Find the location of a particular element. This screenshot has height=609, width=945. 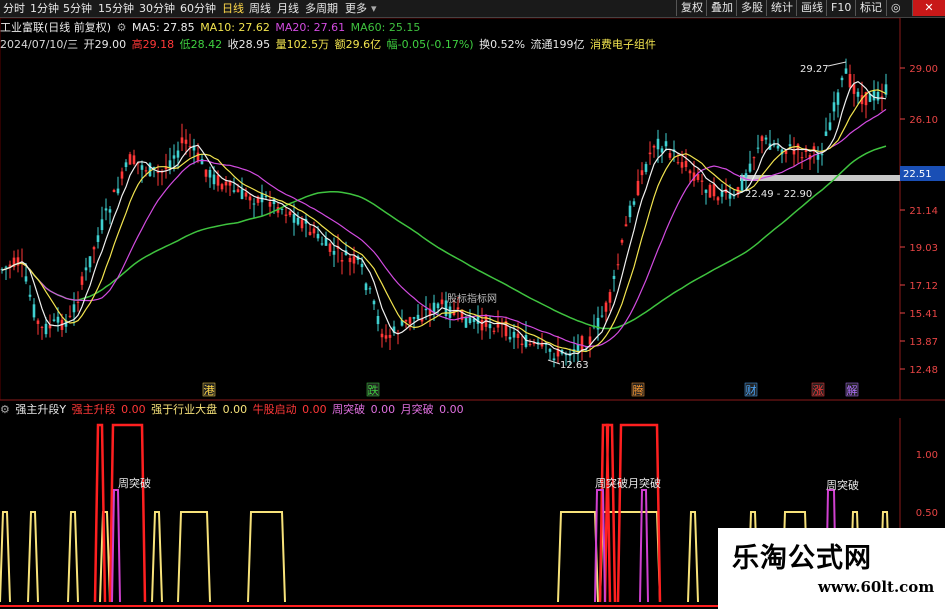

tab-30min: 30分钟 is located at coordinates (157, 8).